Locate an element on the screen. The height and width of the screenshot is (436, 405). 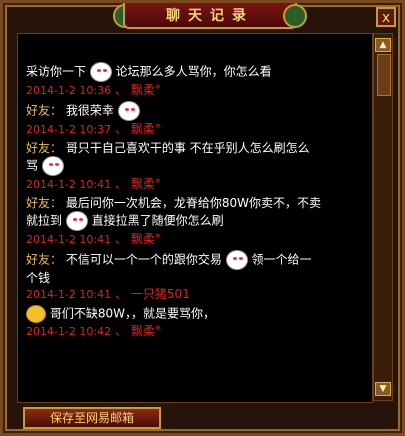
scroll-up-button: ▲ is located at coordinates (383, 45).